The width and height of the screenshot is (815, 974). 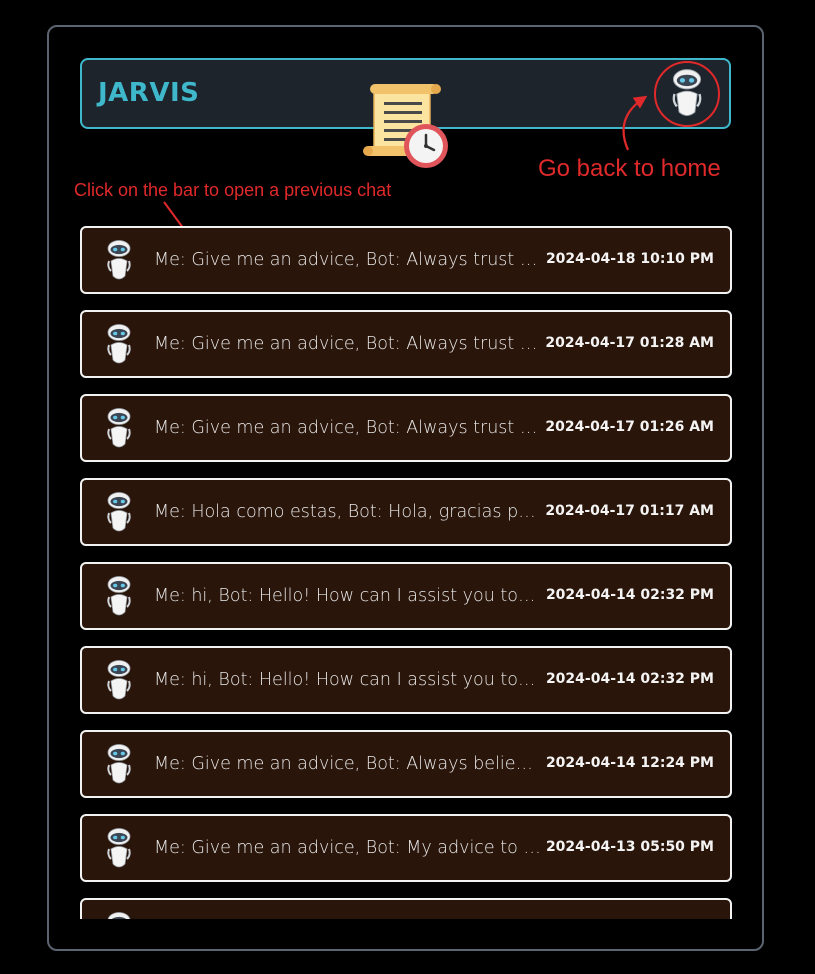 What do you see at coordinates (406, 908) in the screenshot?
I see `chat-history-item` at bounding box center [406, 908].